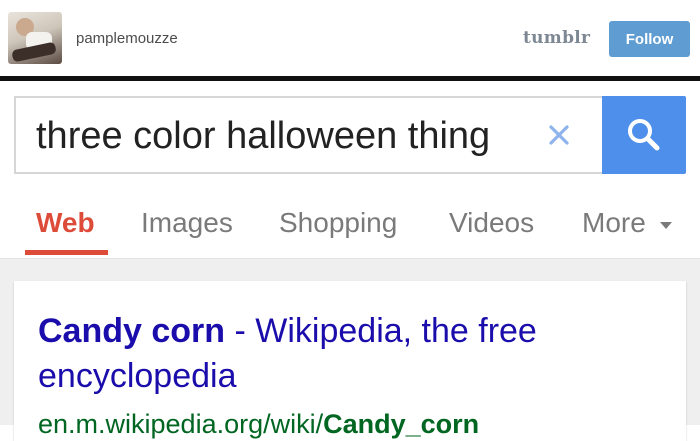 This screenshot has height=441, width=700. Describe the element at coordinates (132, 331) in the screenshot. I see `result-title-bold: Candy corn` at that location.